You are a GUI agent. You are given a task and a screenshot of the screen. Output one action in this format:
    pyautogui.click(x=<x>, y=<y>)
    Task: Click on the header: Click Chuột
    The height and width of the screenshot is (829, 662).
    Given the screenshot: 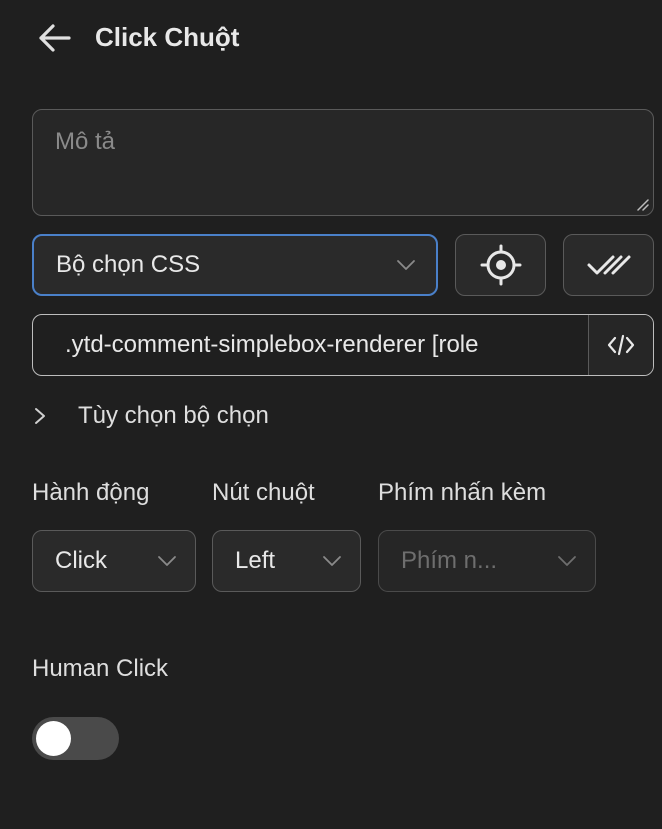 What is the action you would take?
    pyautogui.click(x=331, y=38)
    